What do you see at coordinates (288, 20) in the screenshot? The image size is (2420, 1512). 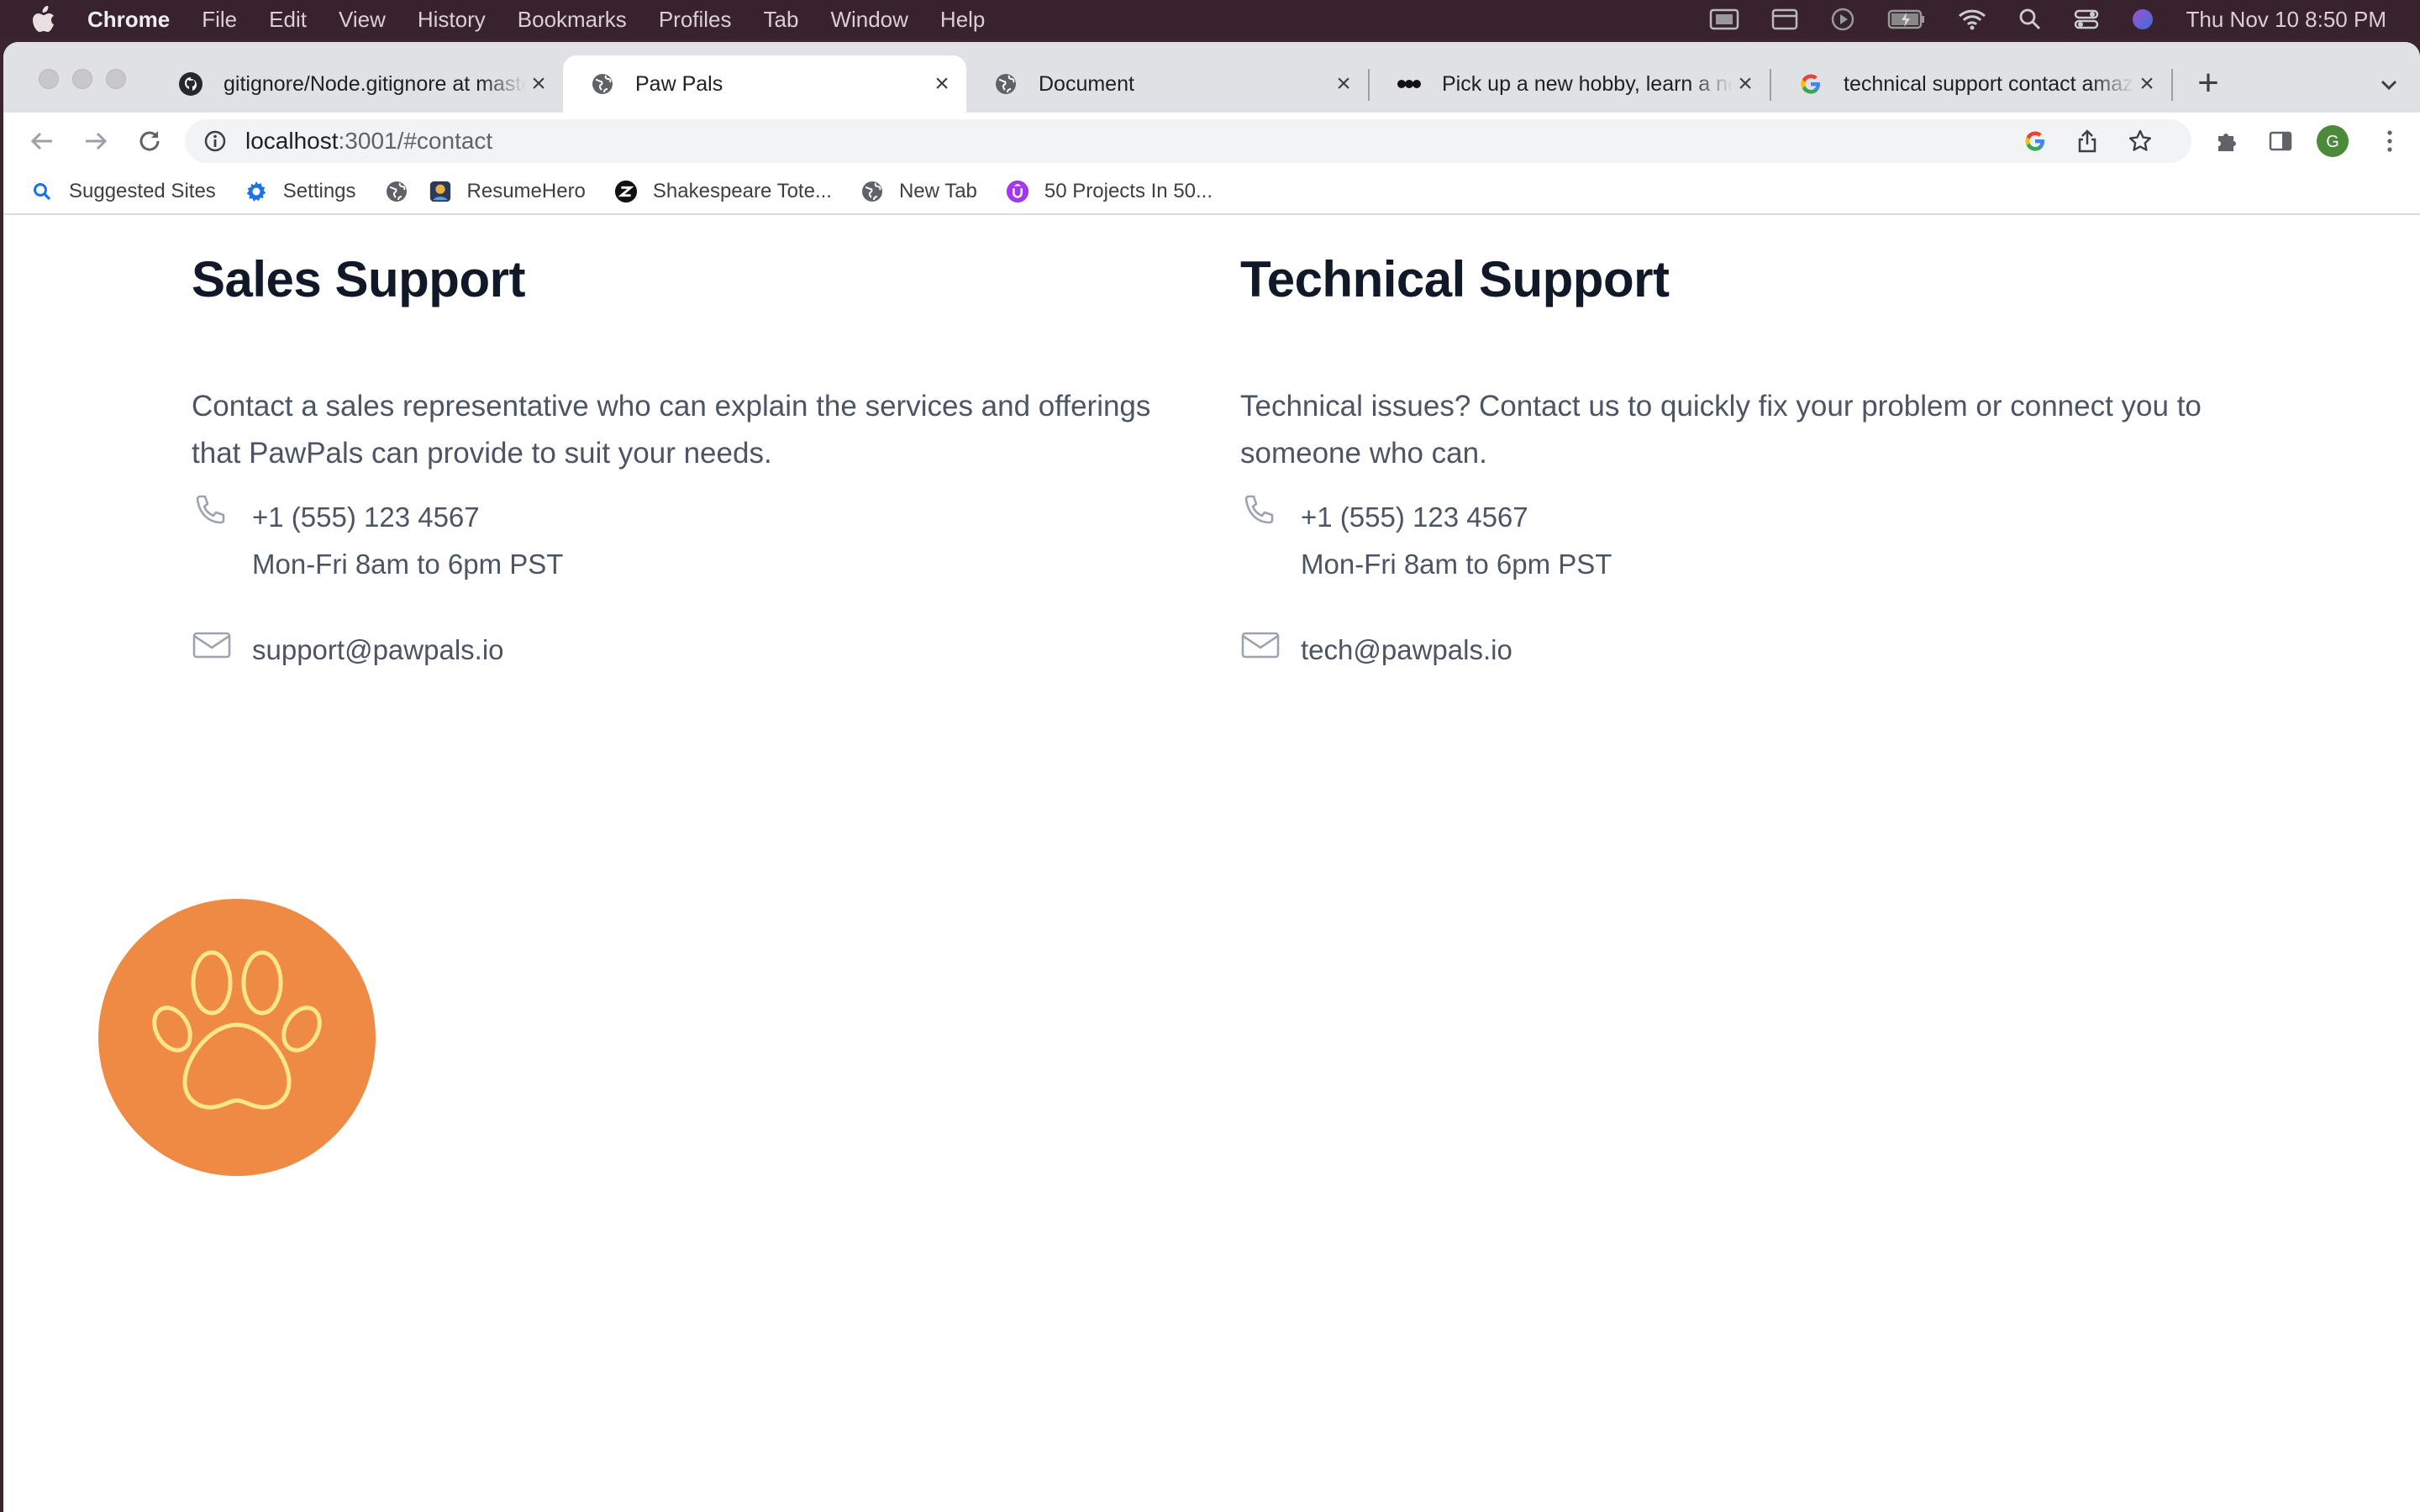 I see `menu-edit: Edit` at bounding box center [288, 20].